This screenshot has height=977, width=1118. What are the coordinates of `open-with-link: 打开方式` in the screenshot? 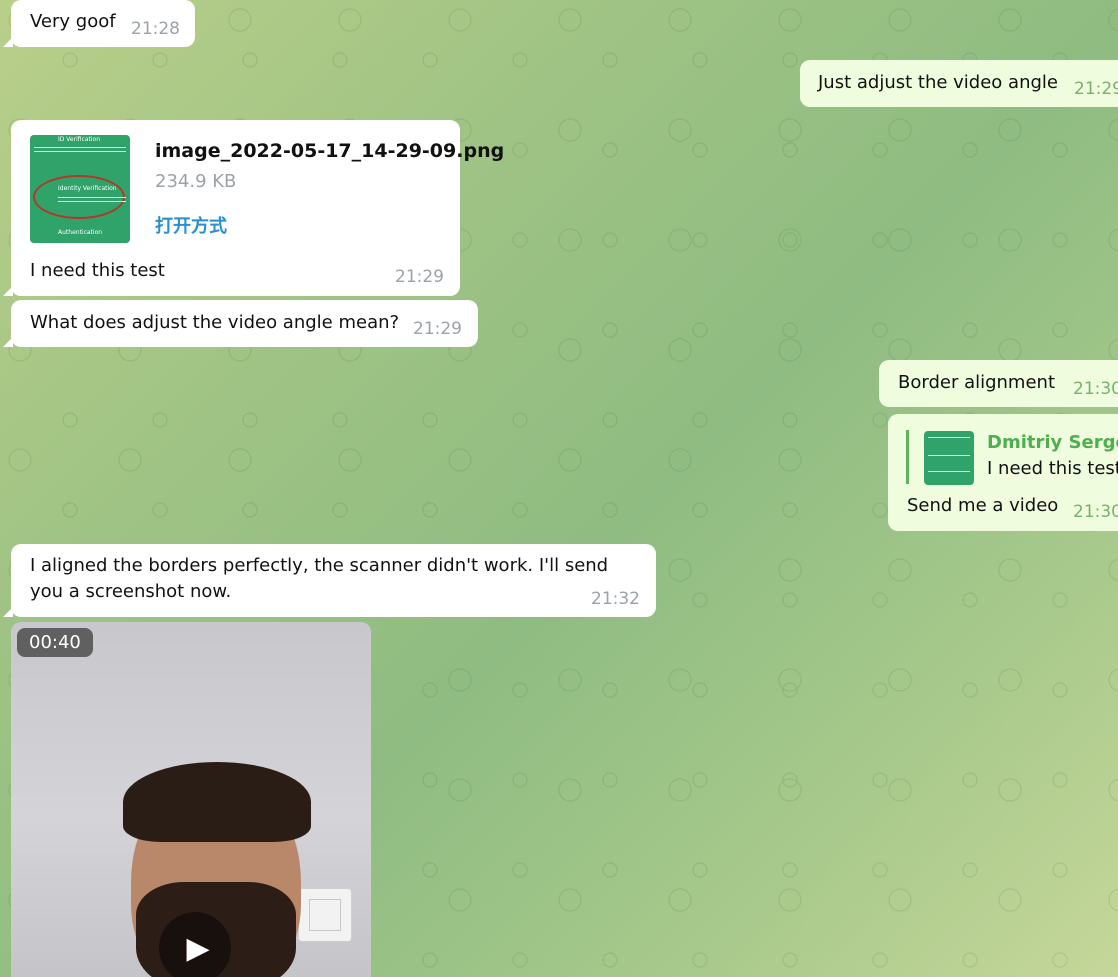 It's located at (191, 225).